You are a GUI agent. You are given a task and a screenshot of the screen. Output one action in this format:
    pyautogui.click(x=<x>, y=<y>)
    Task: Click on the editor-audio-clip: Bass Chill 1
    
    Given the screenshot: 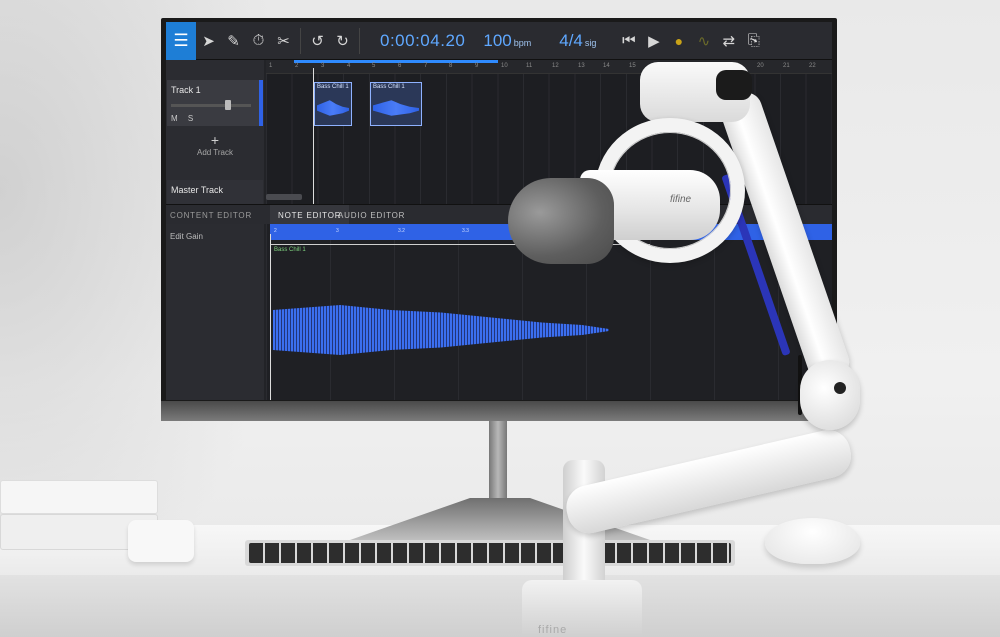 What is the action you would take?
    pyautogui.click(x=460, y=322)
    